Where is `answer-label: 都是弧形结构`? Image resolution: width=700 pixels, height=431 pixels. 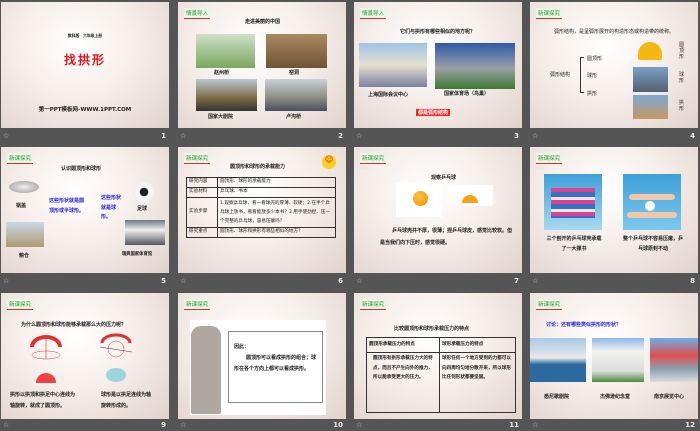 answer-label: 都是弧形结构 is located at coordinates (433, 112).